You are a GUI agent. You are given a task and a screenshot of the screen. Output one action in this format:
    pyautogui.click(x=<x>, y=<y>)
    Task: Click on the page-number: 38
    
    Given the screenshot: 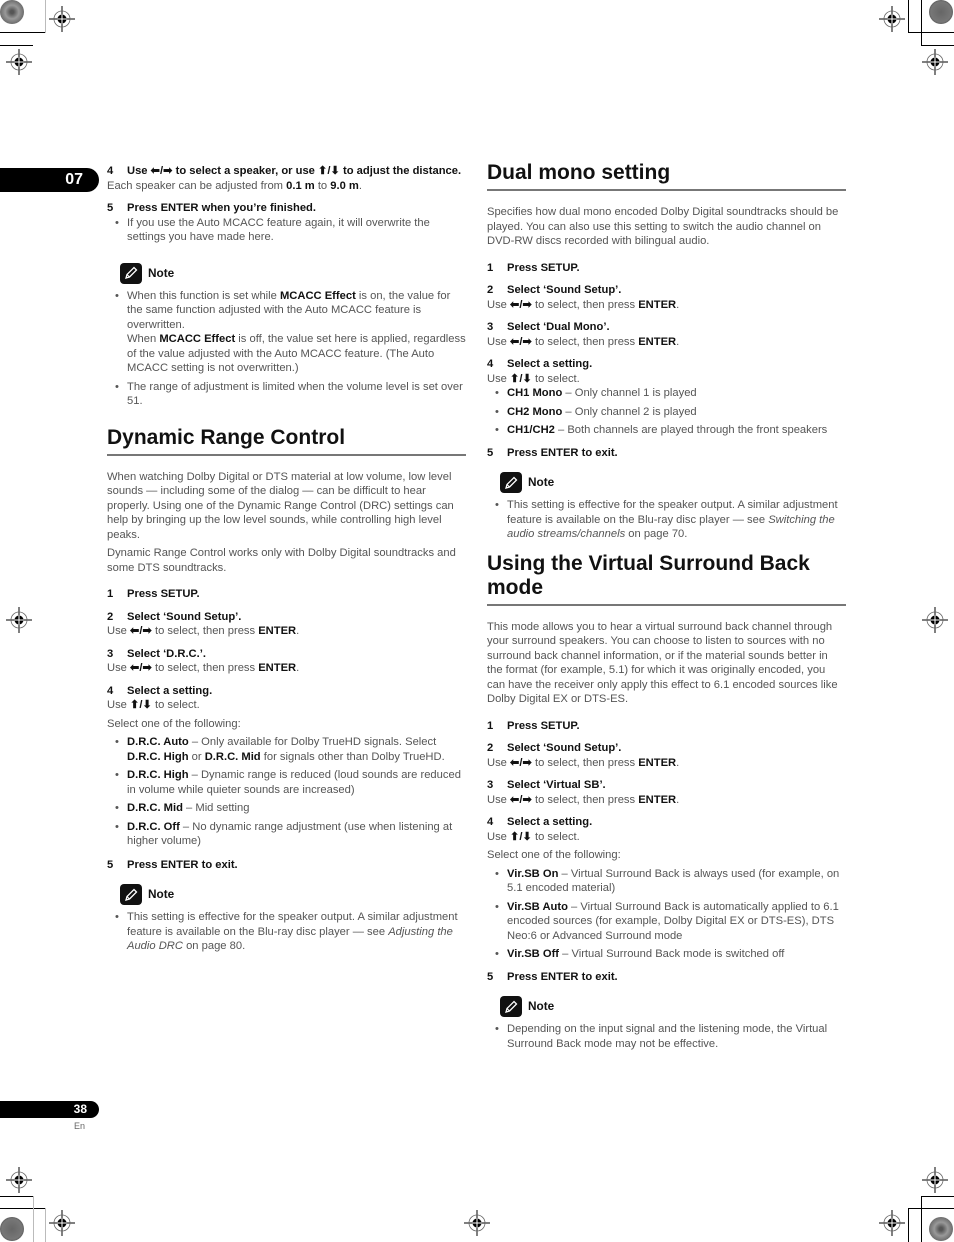 What is the action you would take?
    pyautogui.click(x=49, y=1109)
    